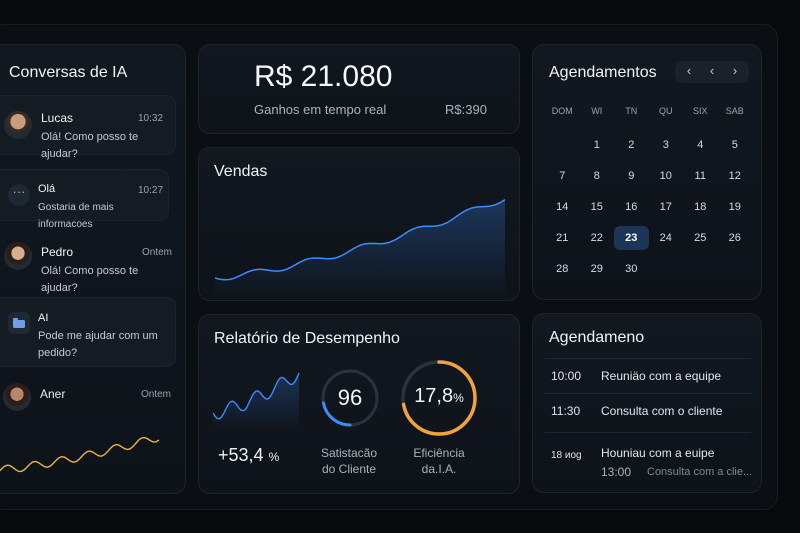 This screenshot has height=533, width=800. I want to click on performance-title: Relatório de Desempenho, so click(307, 338).